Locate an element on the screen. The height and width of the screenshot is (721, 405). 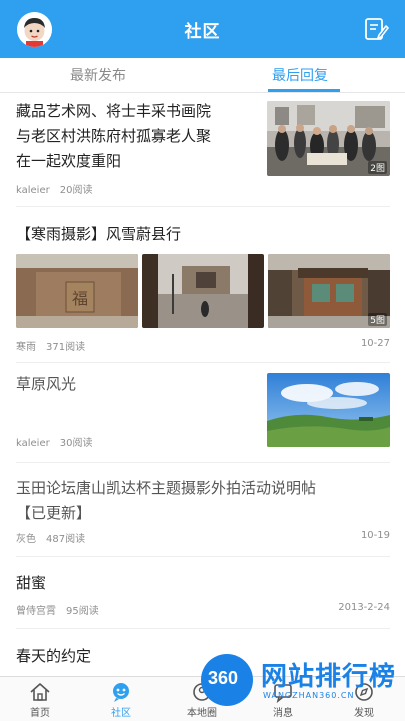
post-date: 10-27 is located at coordinates (375, 343).